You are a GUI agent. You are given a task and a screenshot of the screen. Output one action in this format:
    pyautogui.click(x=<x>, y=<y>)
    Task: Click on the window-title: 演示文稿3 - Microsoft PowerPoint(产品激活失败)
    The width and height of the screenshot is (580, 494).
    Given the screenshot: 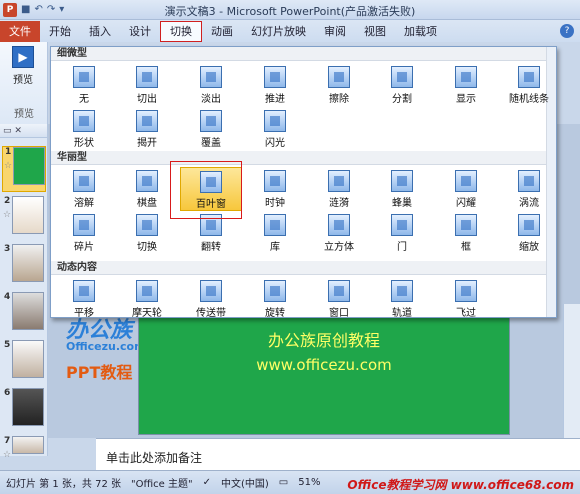 What is the action you would take?
    pyautogui.click(x=290, y=11)
    